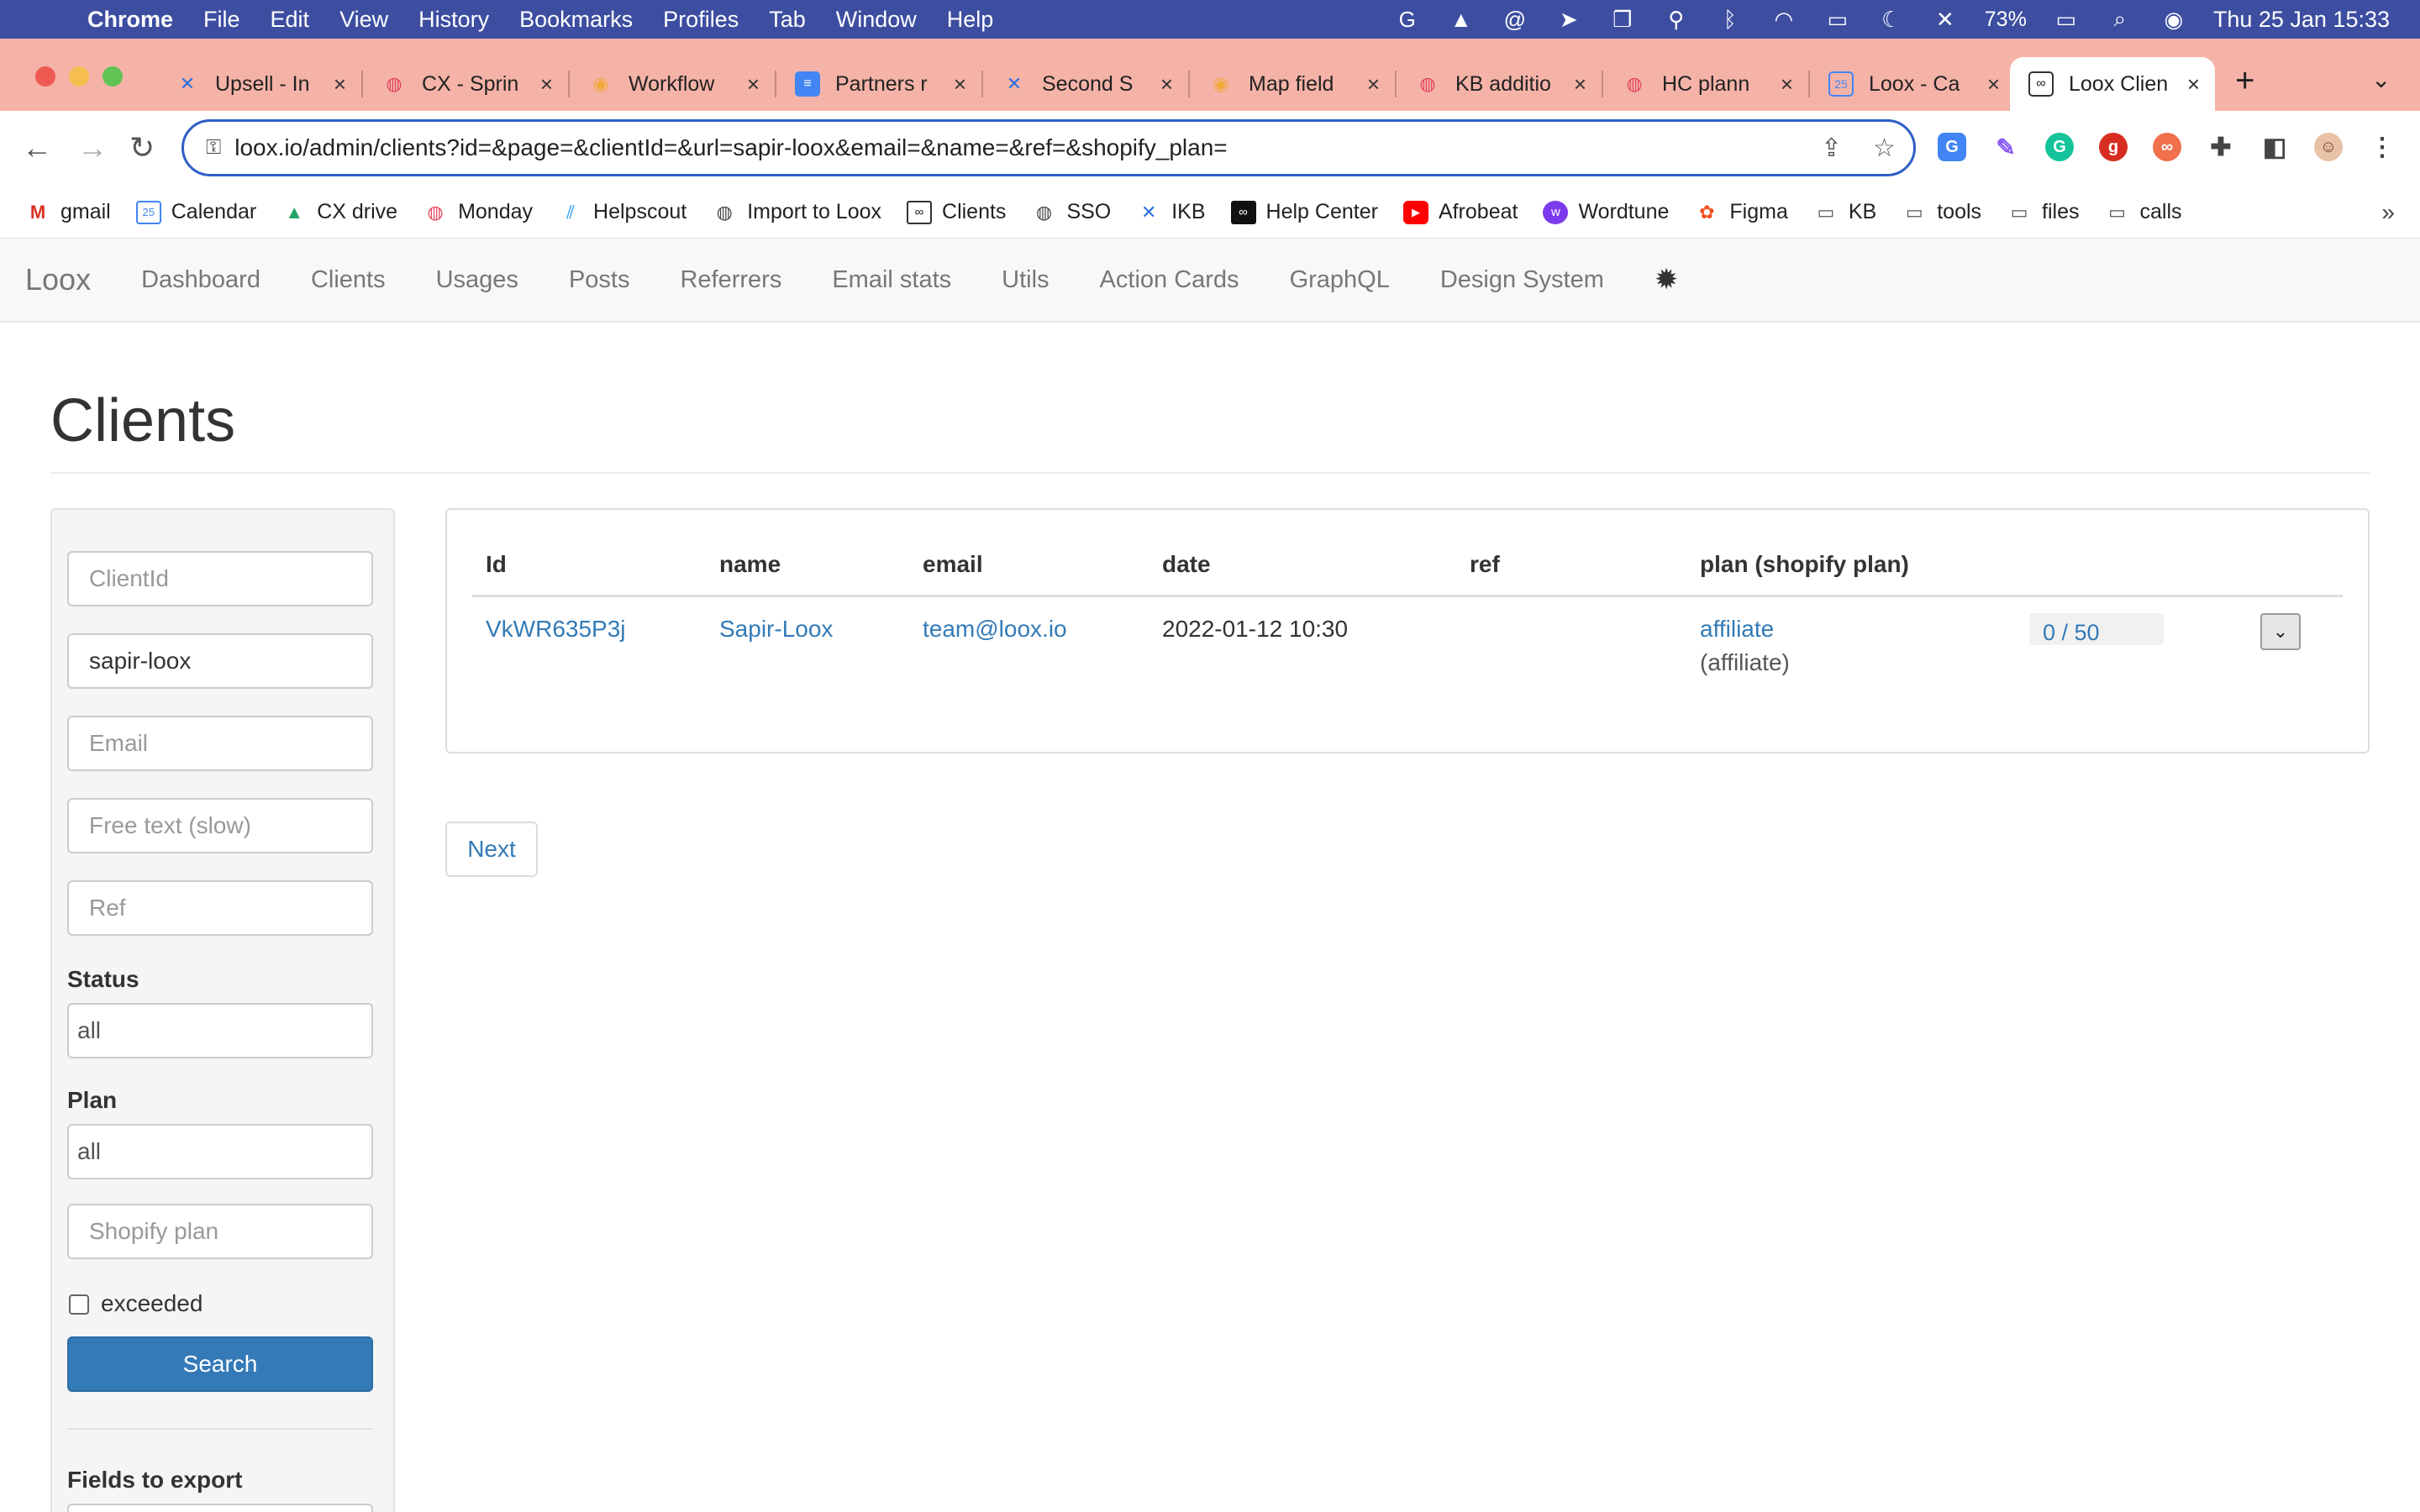 This screenshot has height=1512, width=2420. What do you see at coordinates (258, 84) in the screenshot?
I see `tab-upsell: ✕ Upsell - In ×` at bounding box center [258, 84].